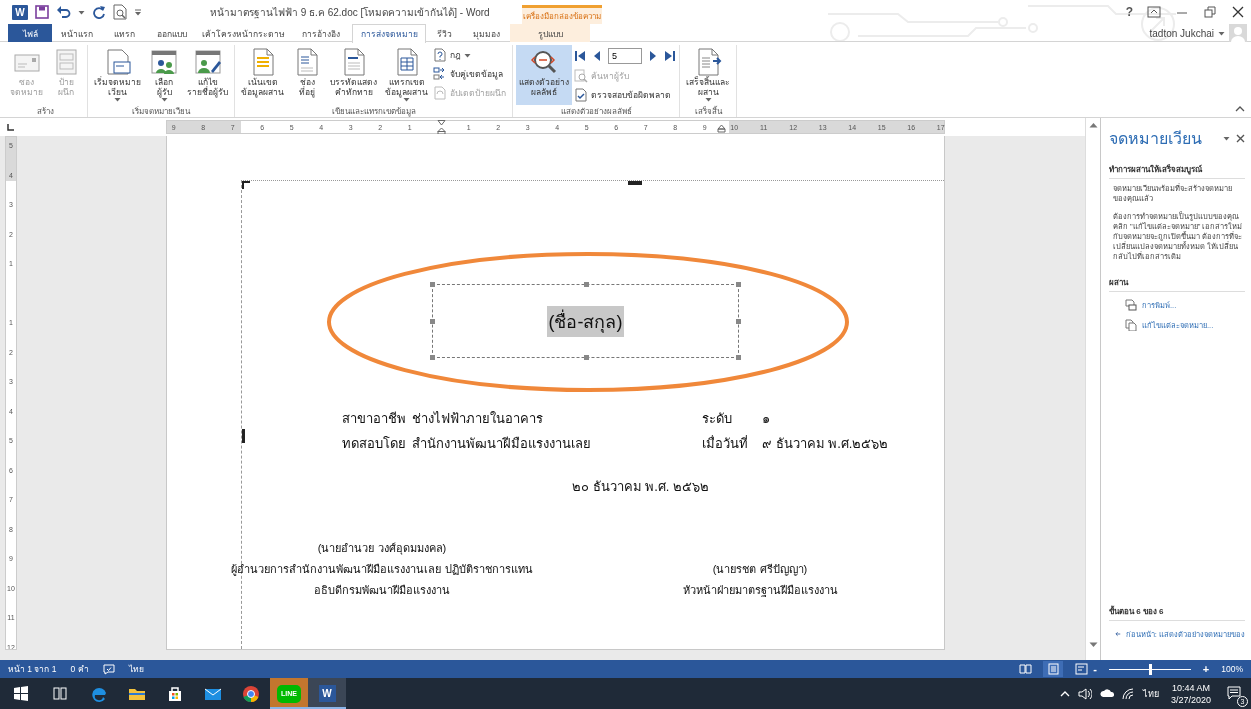  What do you see at coordinates (243, 436) in the screenshot?
I see `text-cursor` at bounding box center [243, 436].